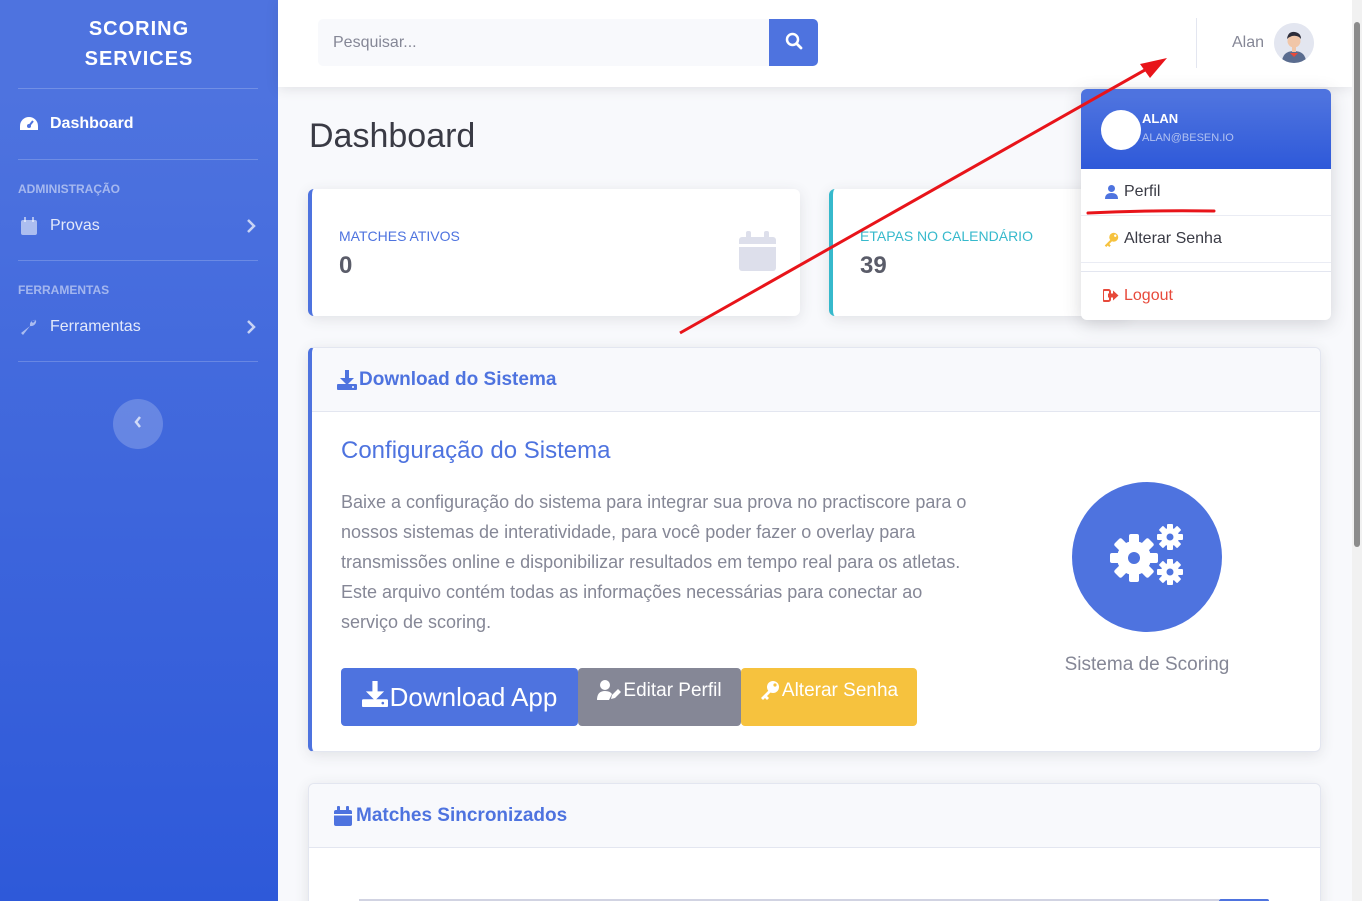  I want to click on search-input, so click(543, 42).